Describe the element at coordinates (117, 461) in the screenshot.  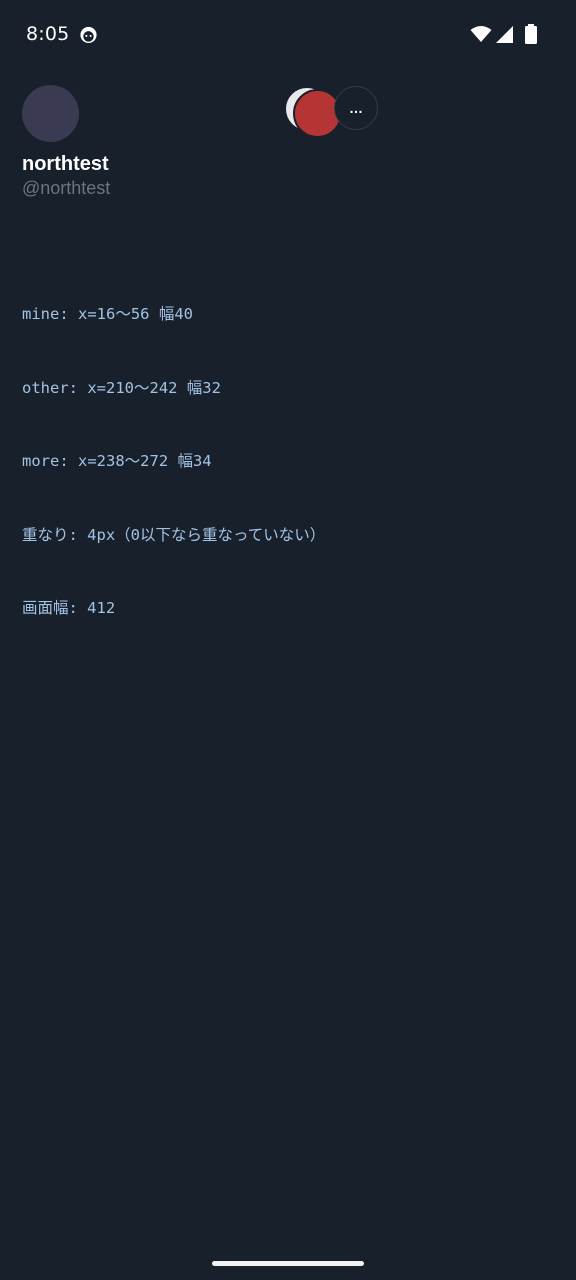
I see `debug-line-more: more: x=238〜272 幅34` at that location.